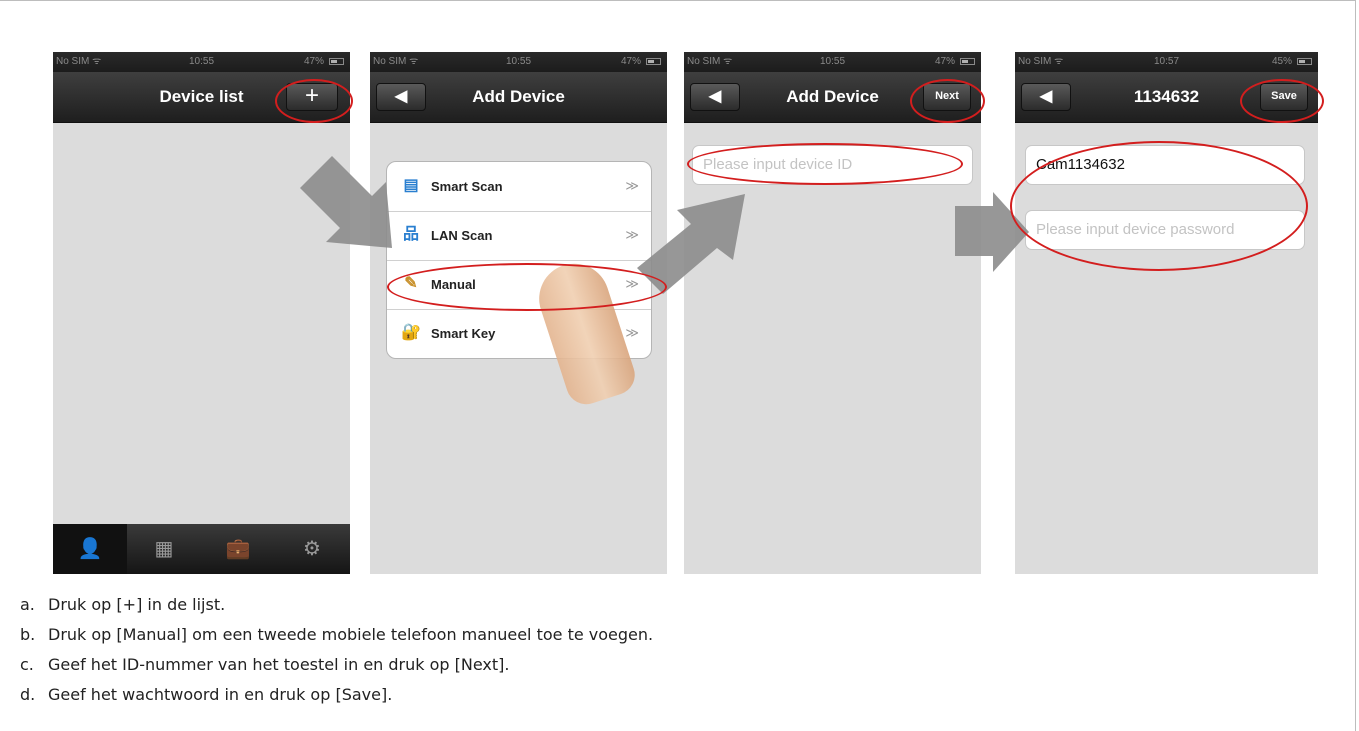  Describe the element at coordinates (137, 604) in the screenshot. I see `step-text: Druk op [+] in de lijst.` at that location.